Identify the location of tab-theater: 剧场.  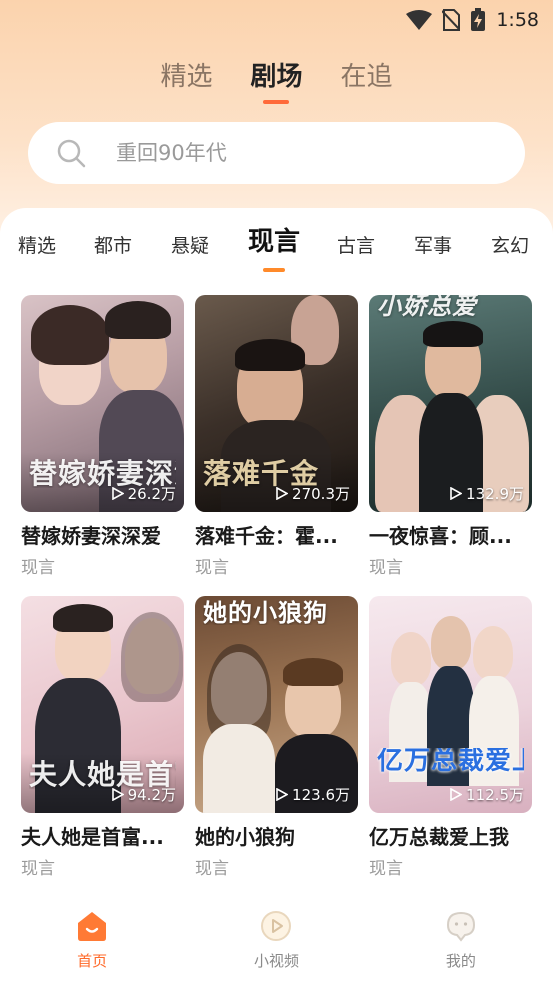
(276, 77).